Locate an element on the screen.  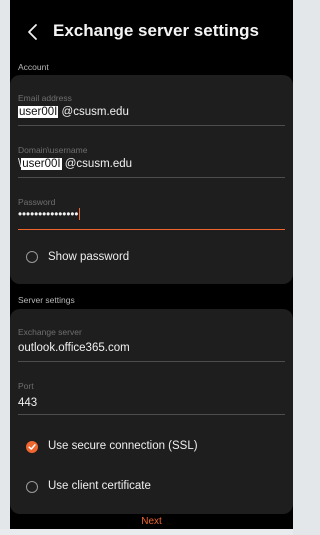
exchange-server-underline is located at coordinates (151, 361).